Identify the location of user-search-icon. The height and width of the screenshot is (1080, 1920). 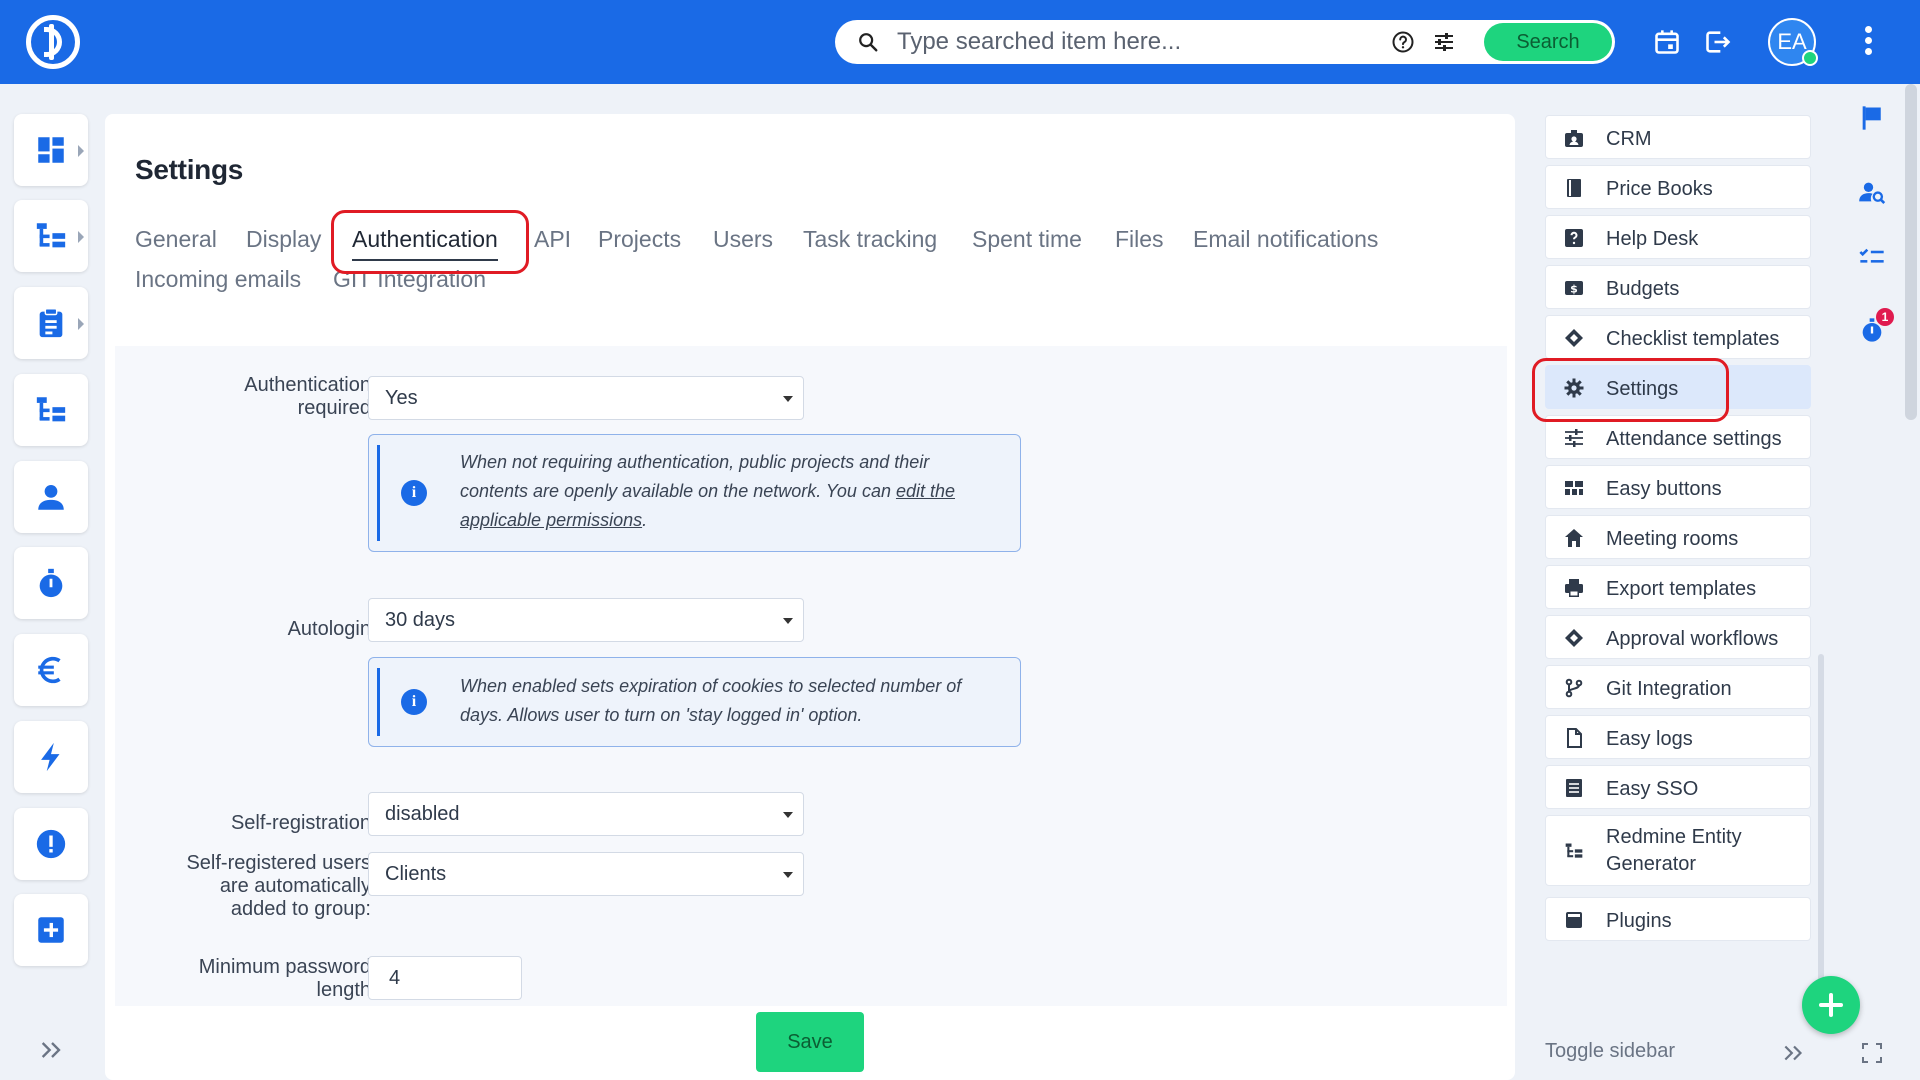
(1872, 192).